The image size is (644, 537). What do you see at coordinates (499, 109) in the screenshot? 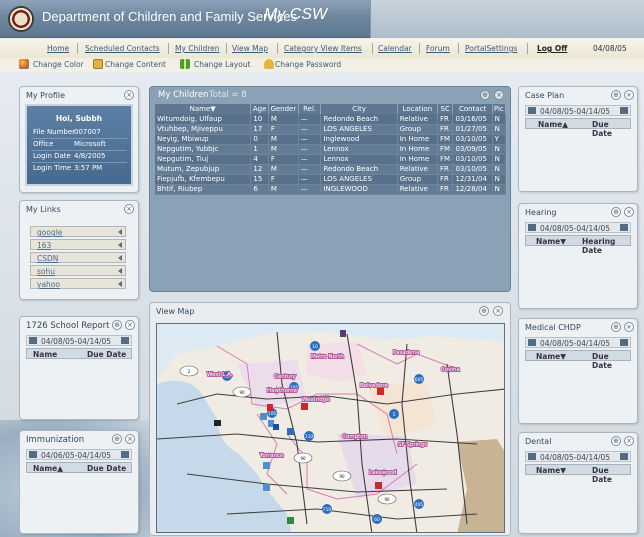
I see `column-header: Pic` at bounding box center [499, 109].